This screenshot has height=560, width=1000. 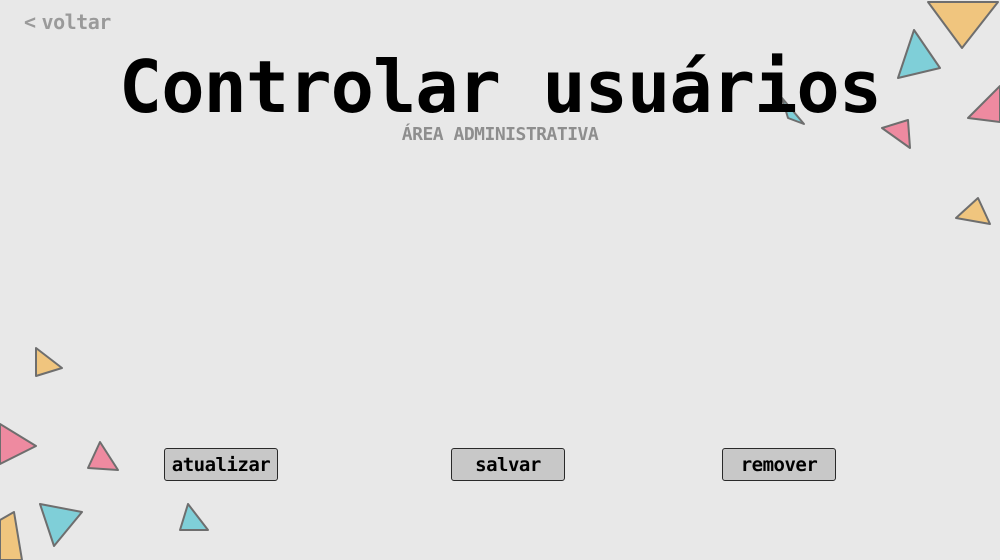 I want to click on page-title: Controlar usuários, so click(x=500, y=87).